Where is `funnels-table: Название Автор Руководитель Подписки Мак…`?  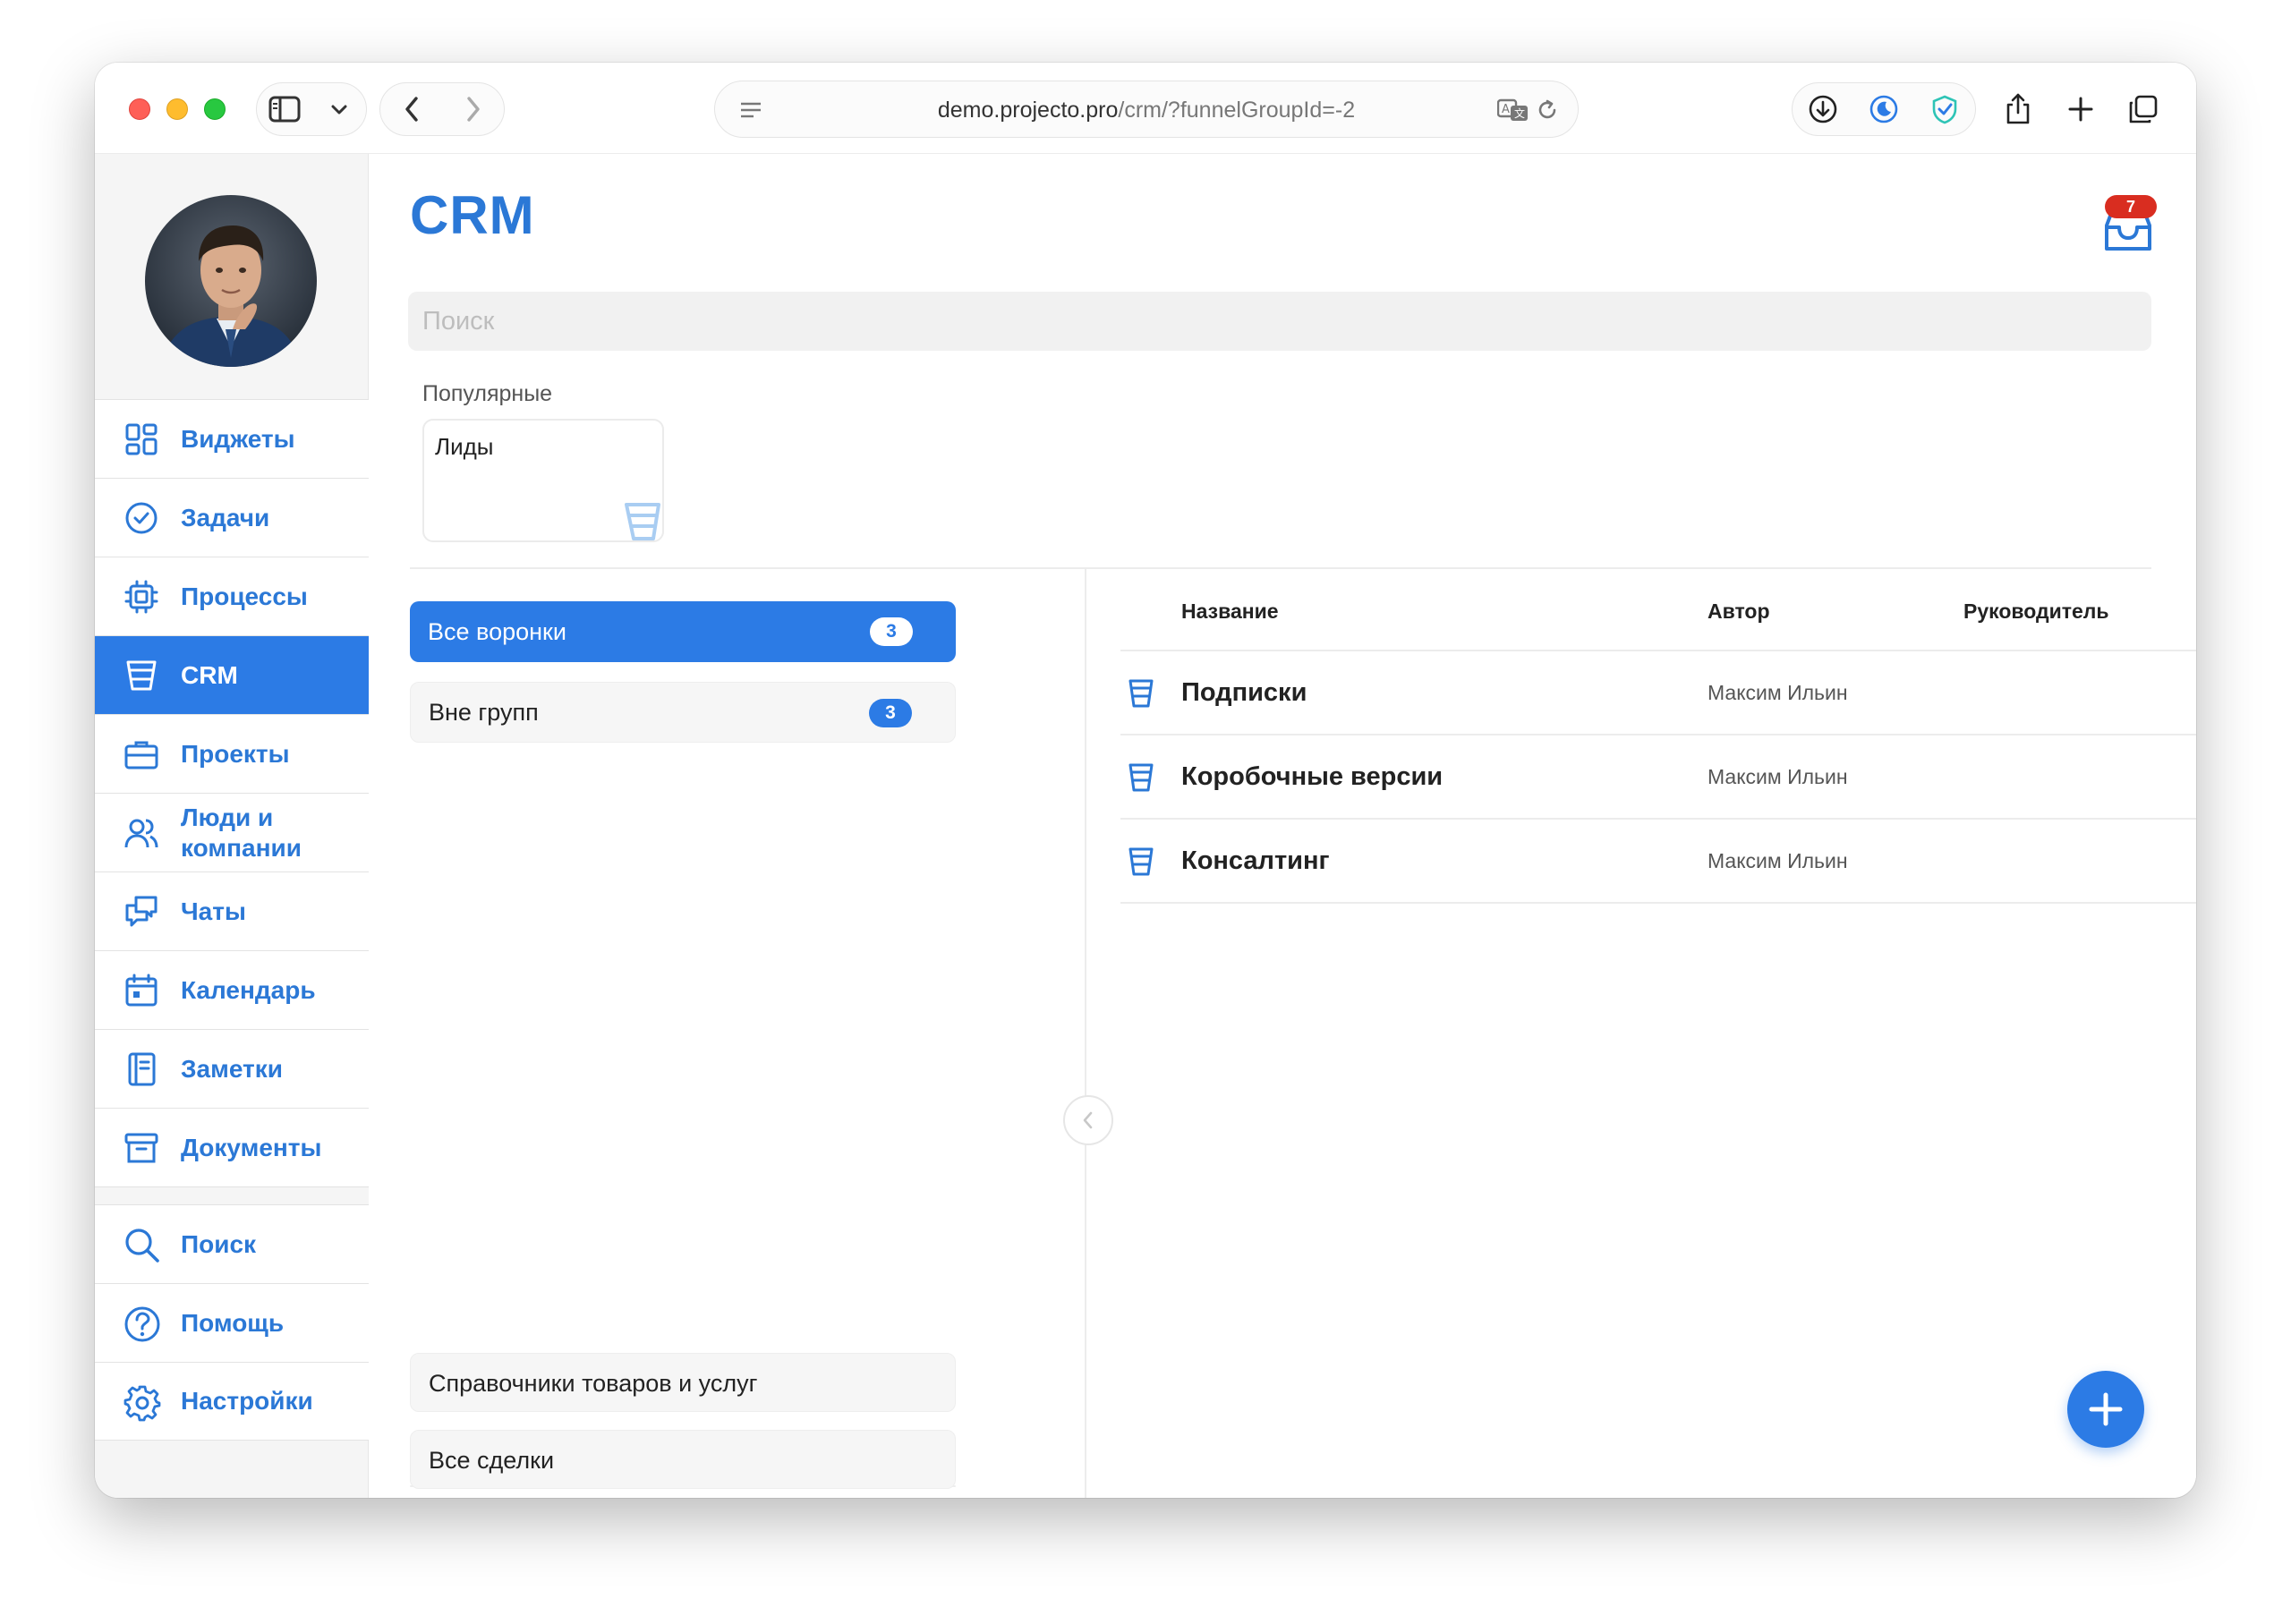
funnels-table: Название Автор Руководитель Подписки Мак… is located at coordinates (1658, 737).